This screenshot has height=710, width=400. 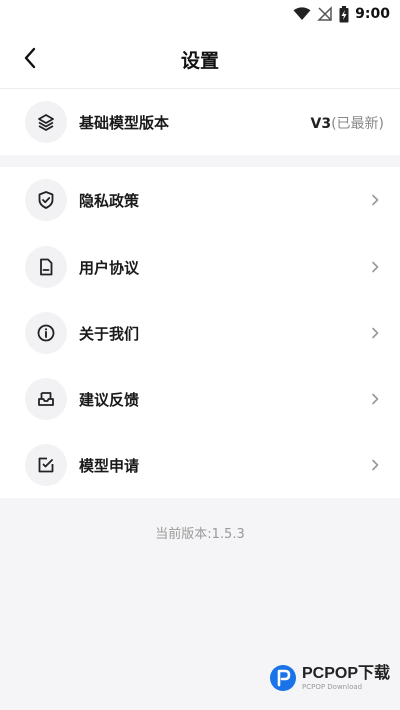 I want to click on watermark: PCPOP下载 PCPOP Download, so click(x=329, y=678).